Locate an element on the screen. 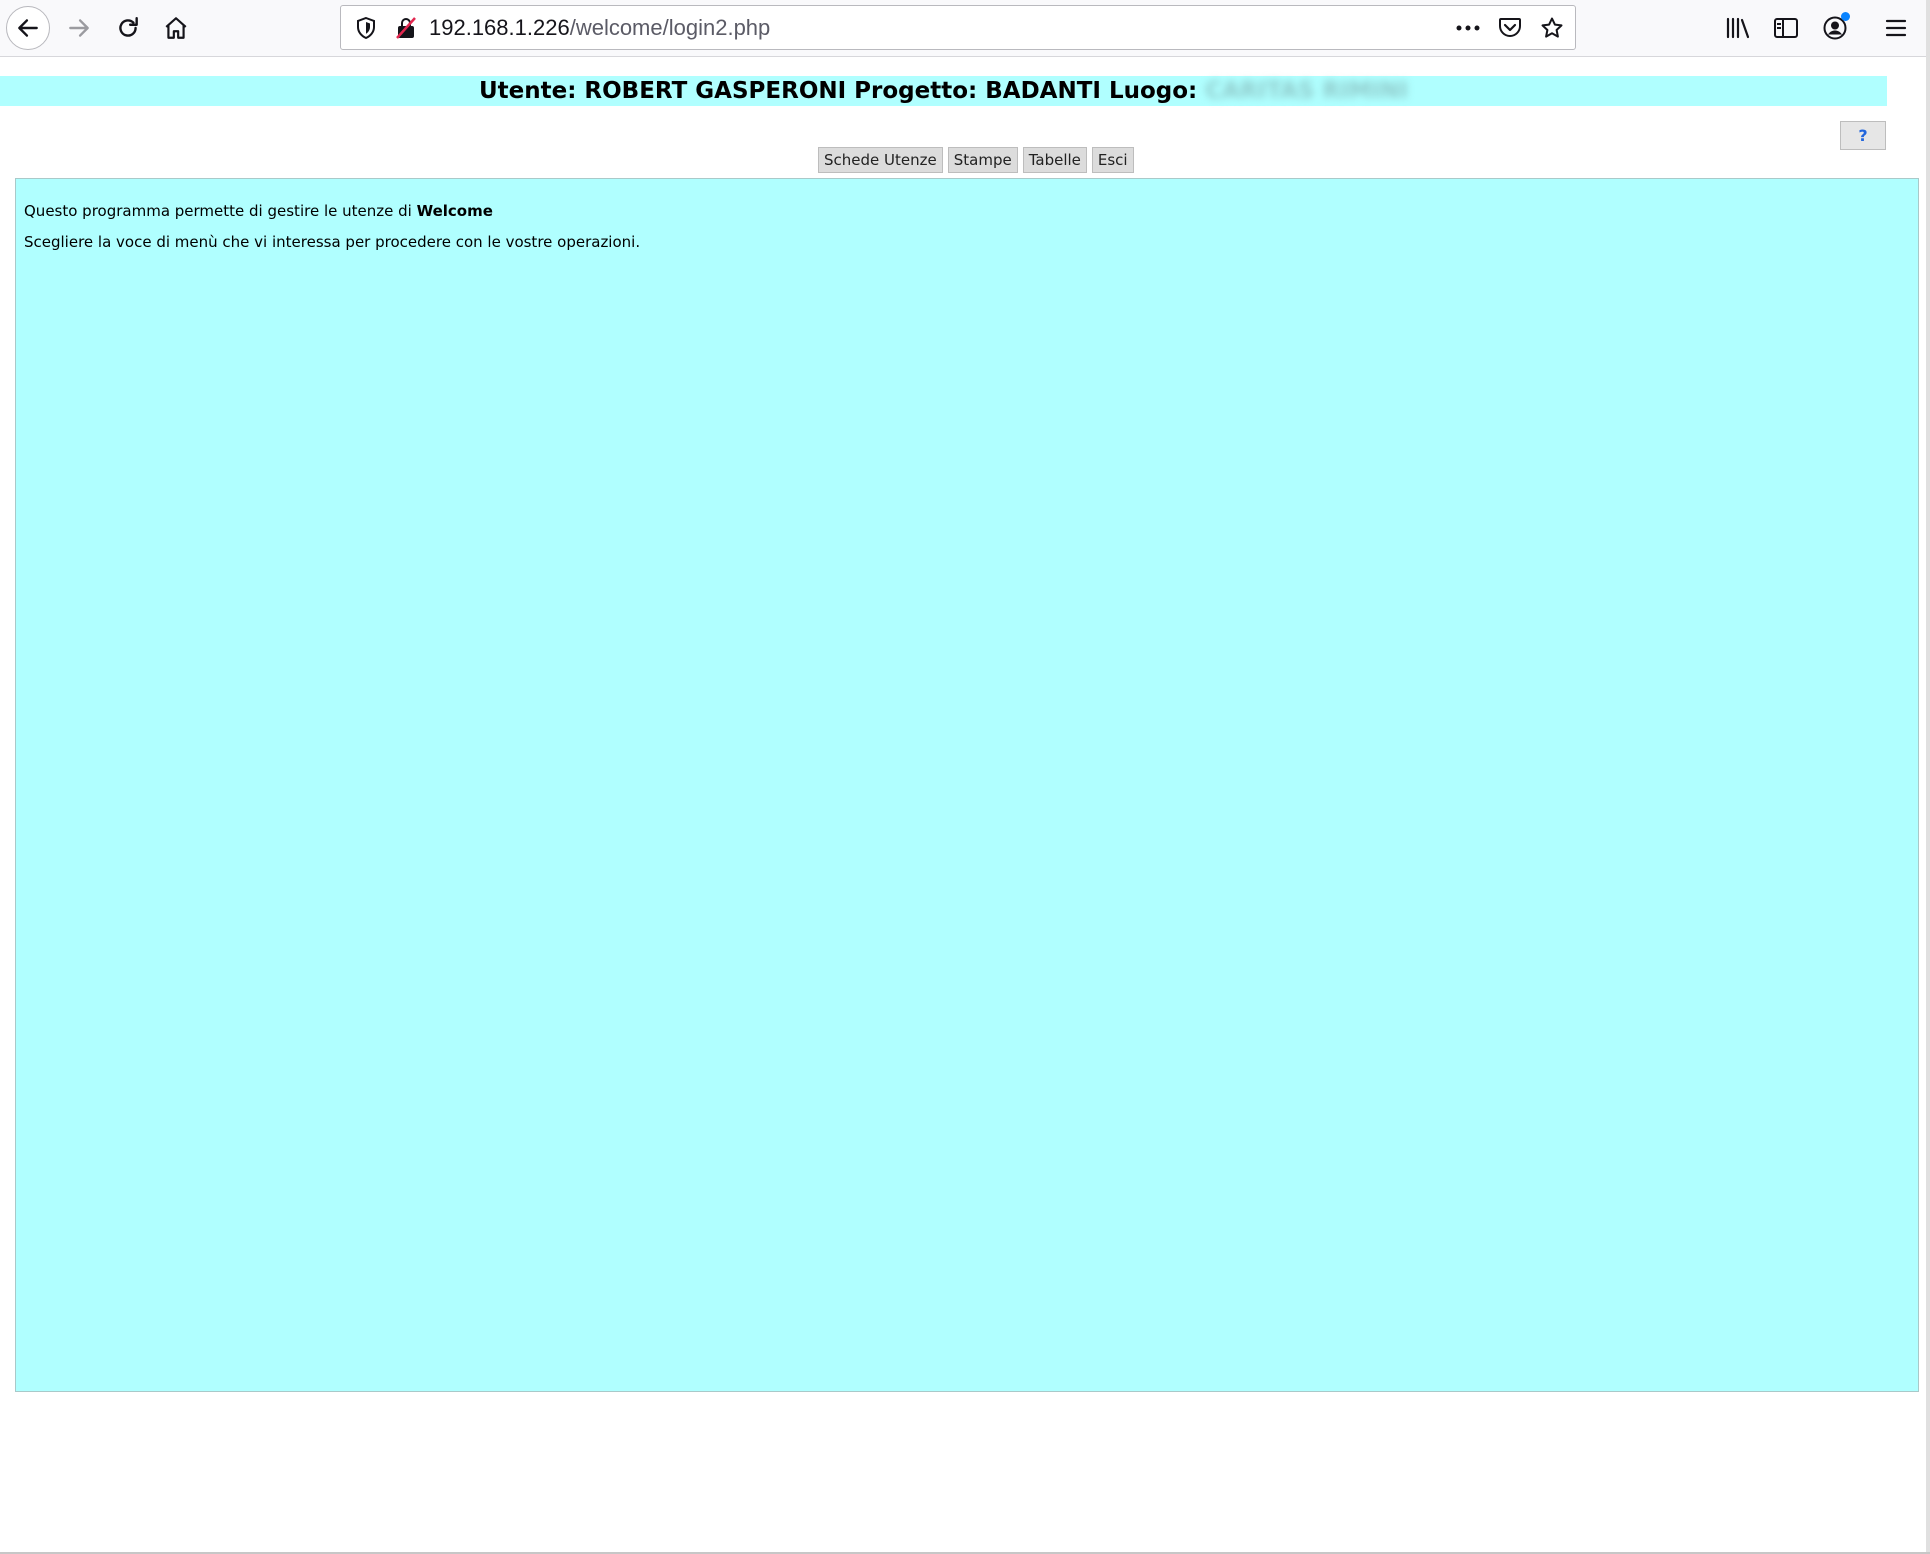 The image size is (1930, 1554). library-button is located at coordinates (1738, 28).